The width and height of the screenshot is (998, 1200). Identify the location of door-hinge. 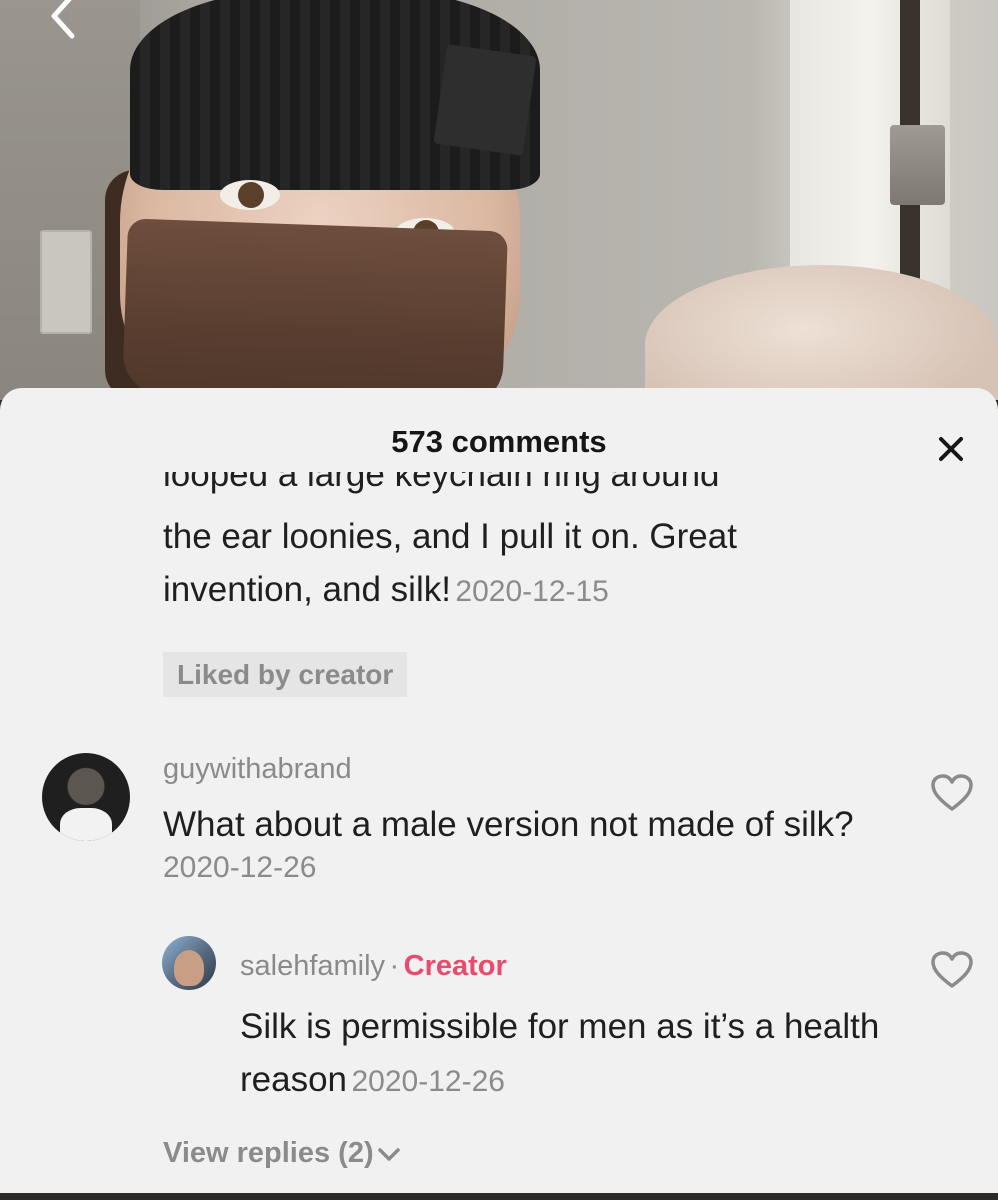
(917, 165).